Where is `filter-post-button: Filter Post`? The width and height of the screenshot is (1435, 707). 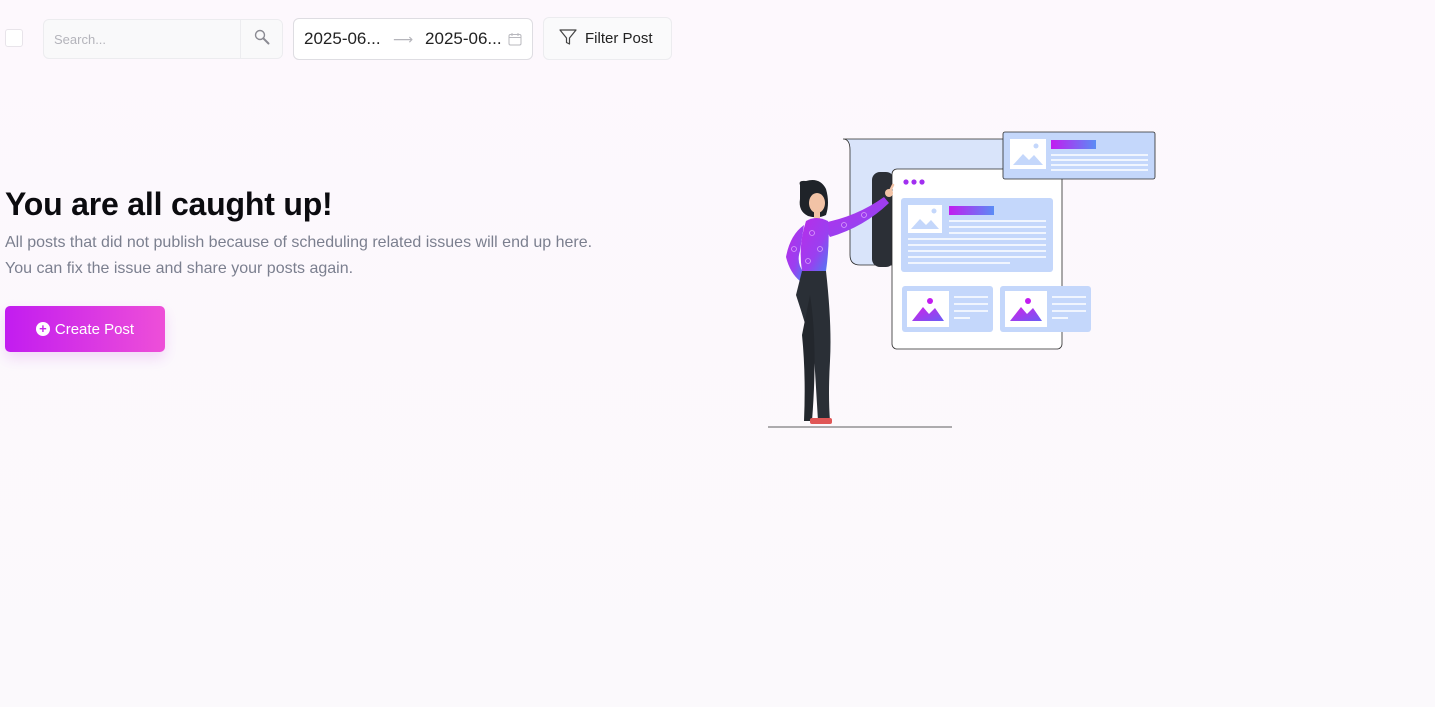 filter-post-button: Filter Post is located at coordinates (607, 38).